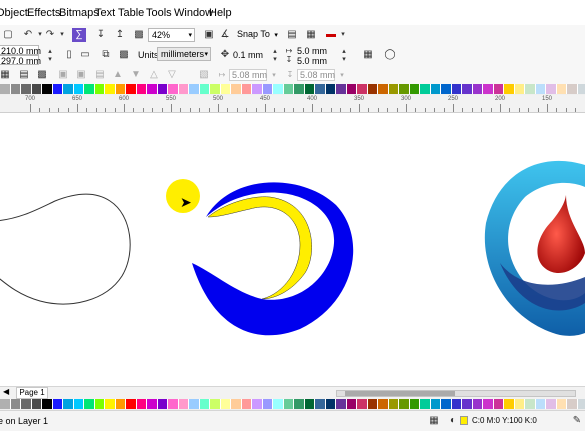  Describe the element at coordinates (79, 13) in the screenshot. I see `menu-bitmaps: Bitmaps` at that location.